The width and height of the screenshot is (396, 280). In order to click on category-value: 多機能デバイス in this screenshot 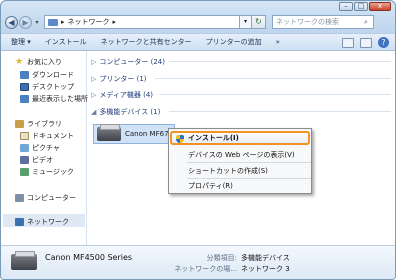, I will do `click(265, 258)`.